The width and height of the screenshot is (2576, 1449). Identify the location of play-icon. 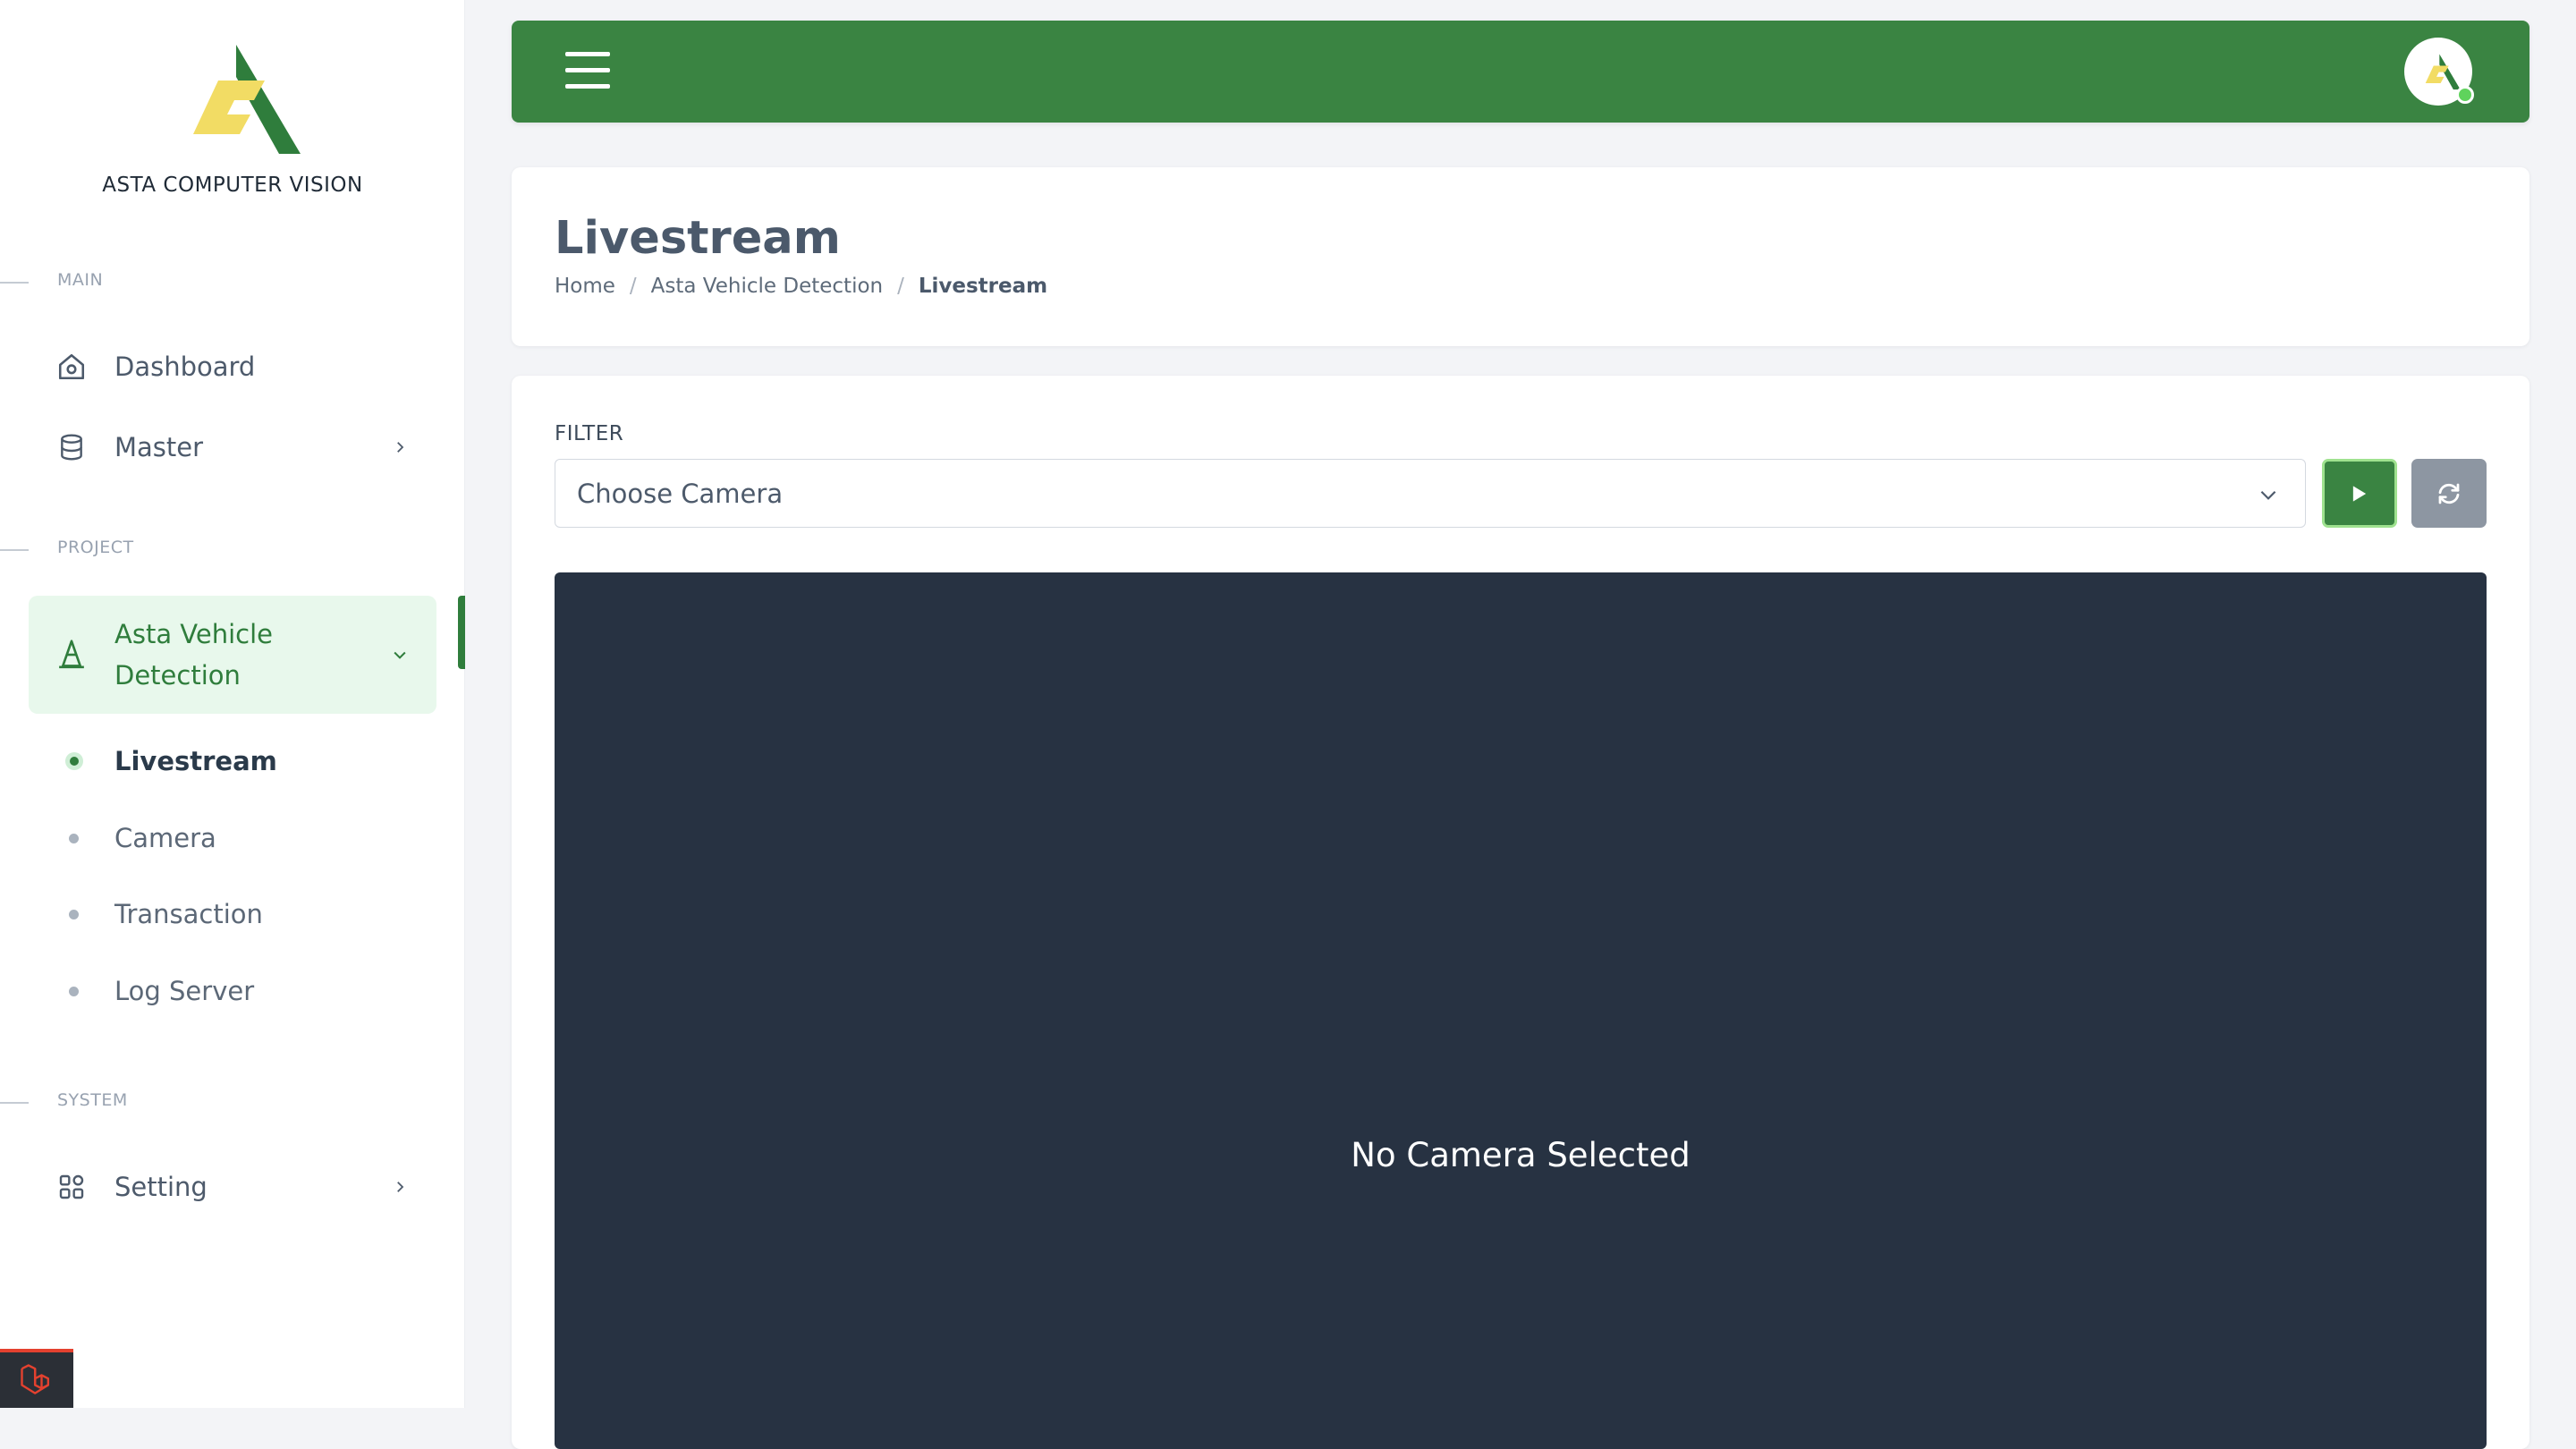
(2359, 493).